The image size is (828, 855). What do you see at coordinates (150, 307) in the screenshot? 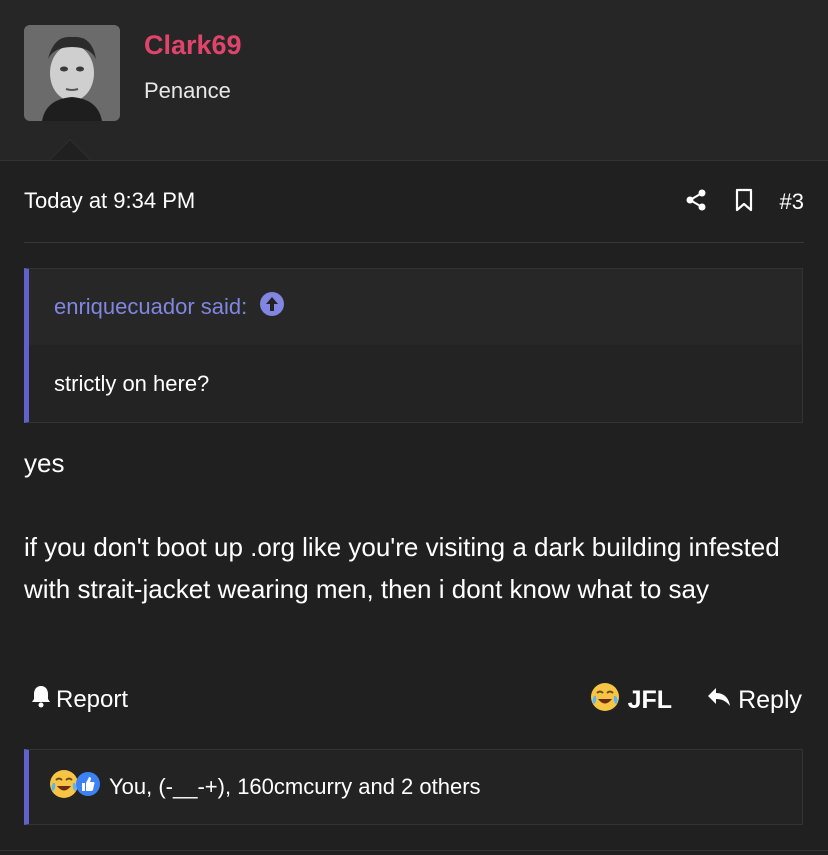
I see `quote-author: enriquecuador said:` at bounding box center [150, 307].